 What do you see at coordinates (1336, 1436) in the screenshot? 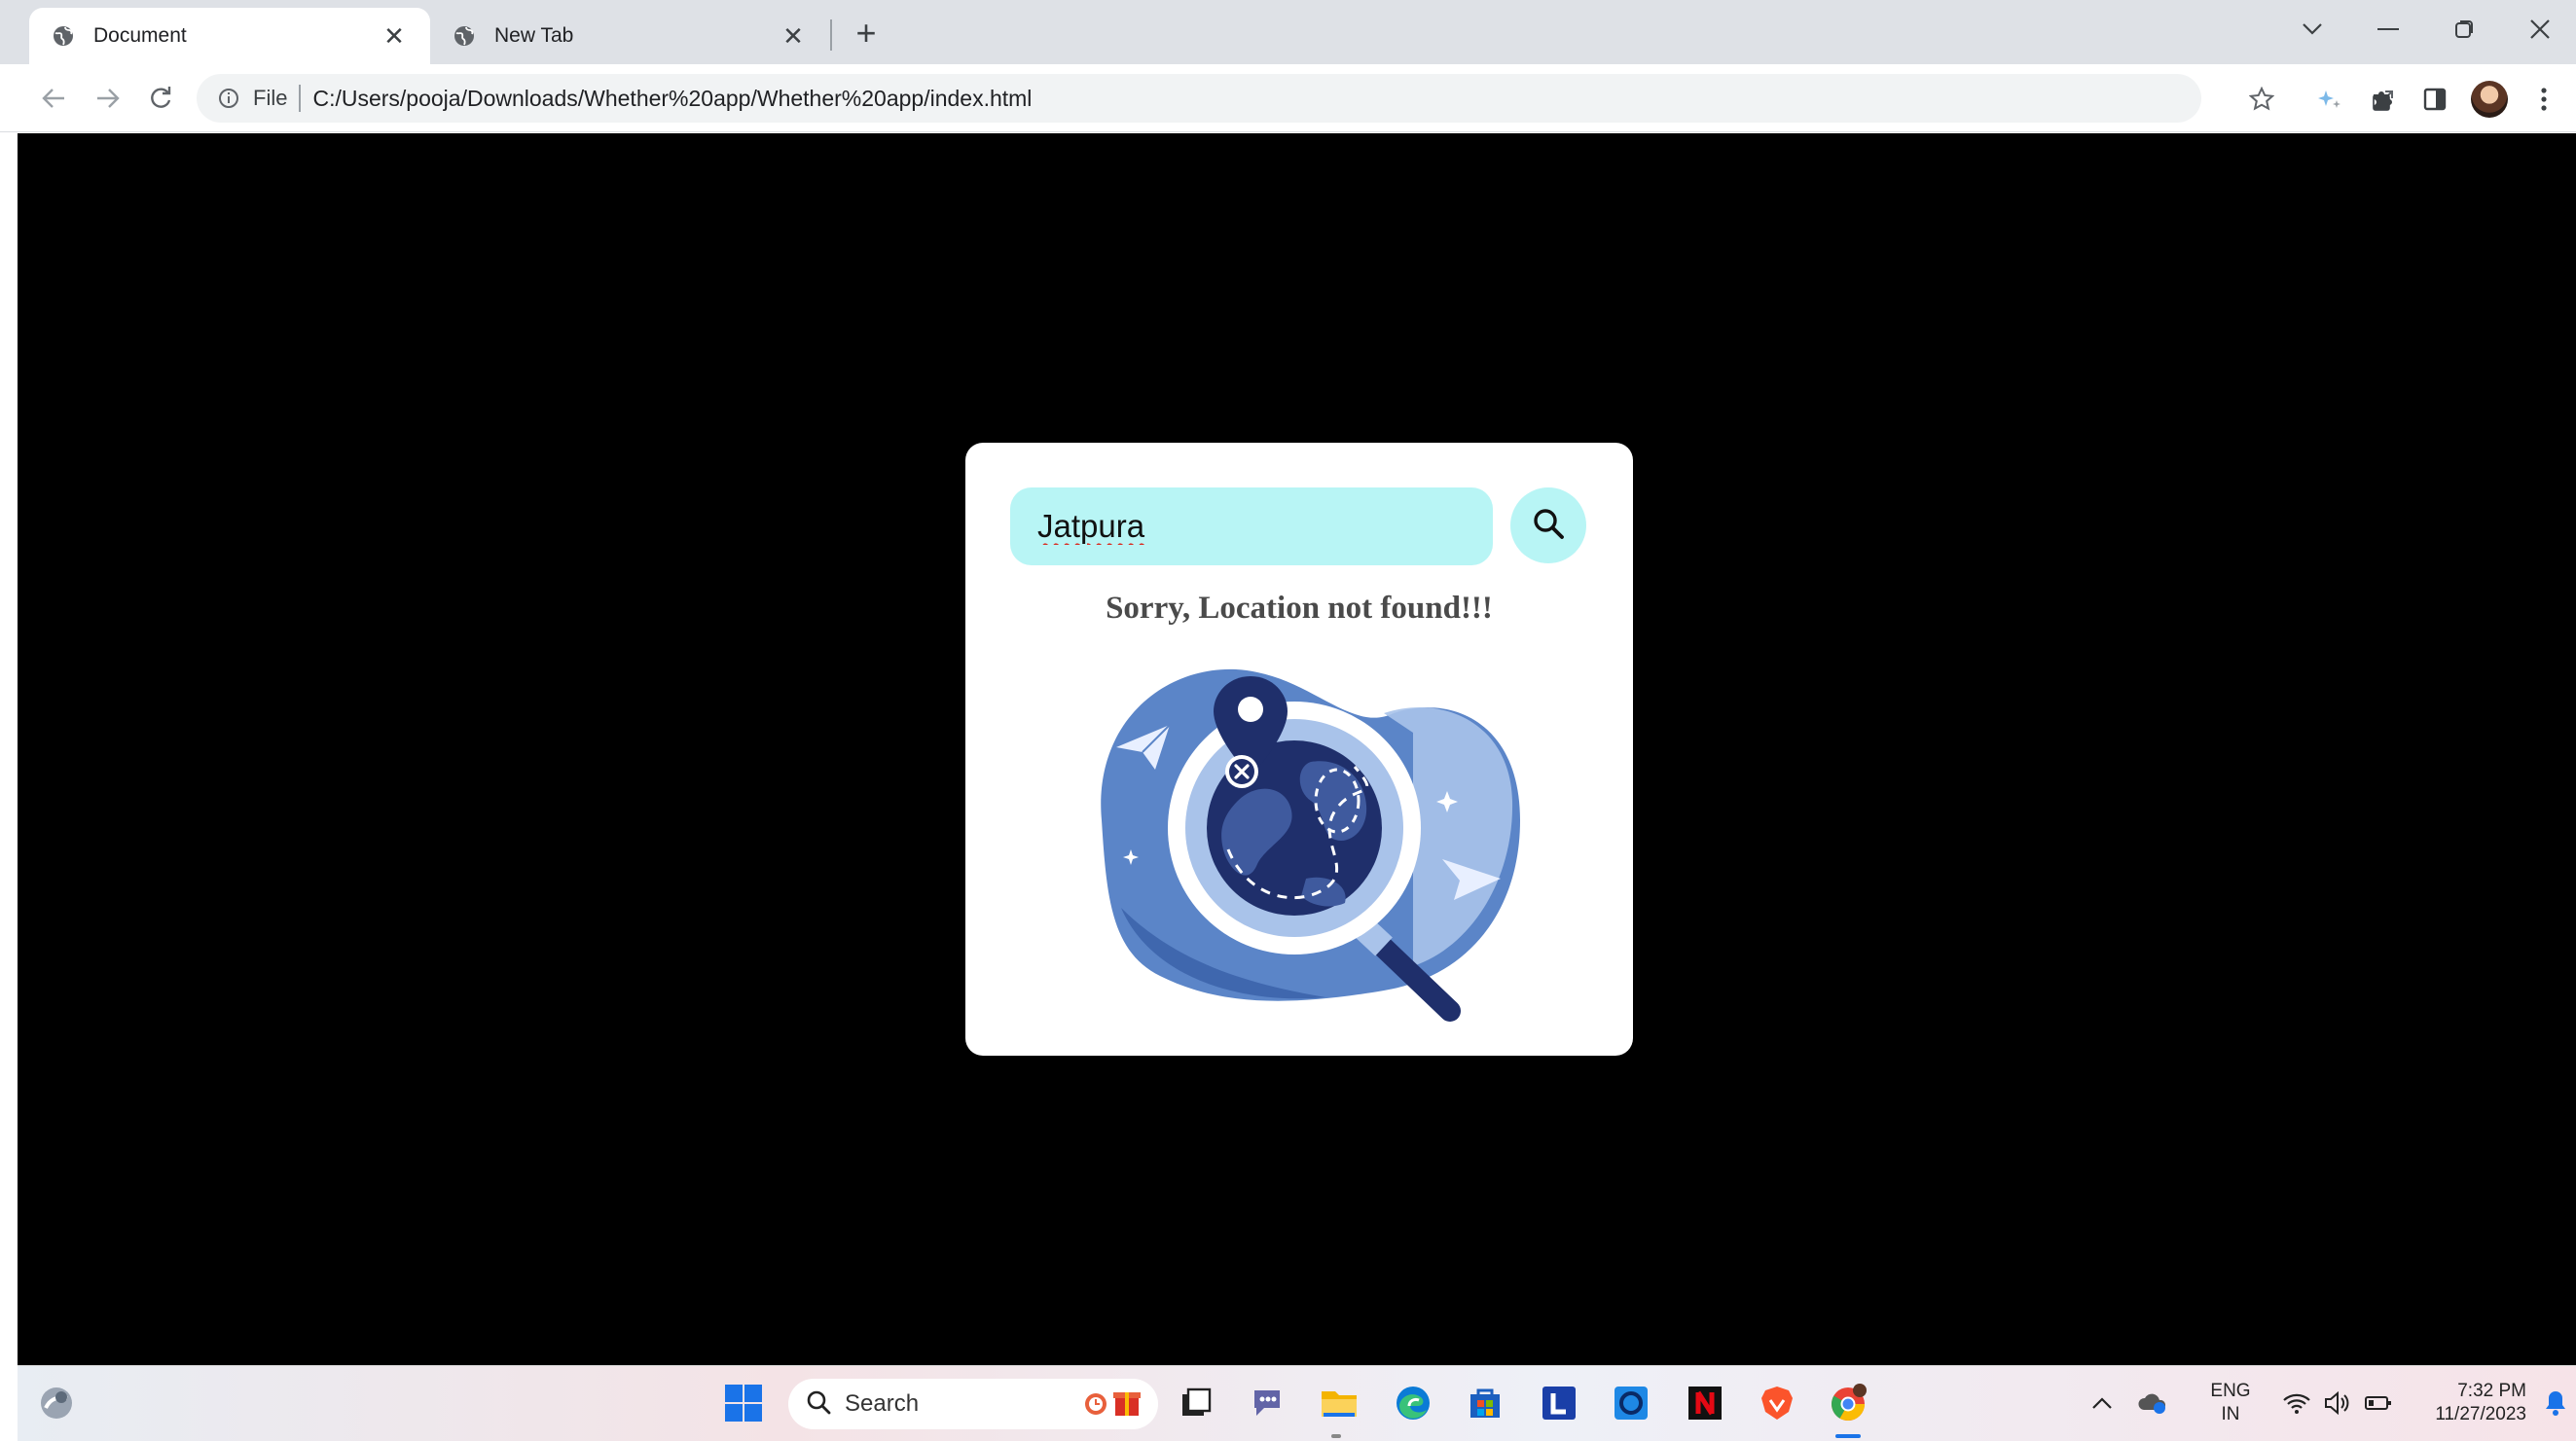
I see `file-explorer-running-indicator` at bounding box center [1336, 1436].